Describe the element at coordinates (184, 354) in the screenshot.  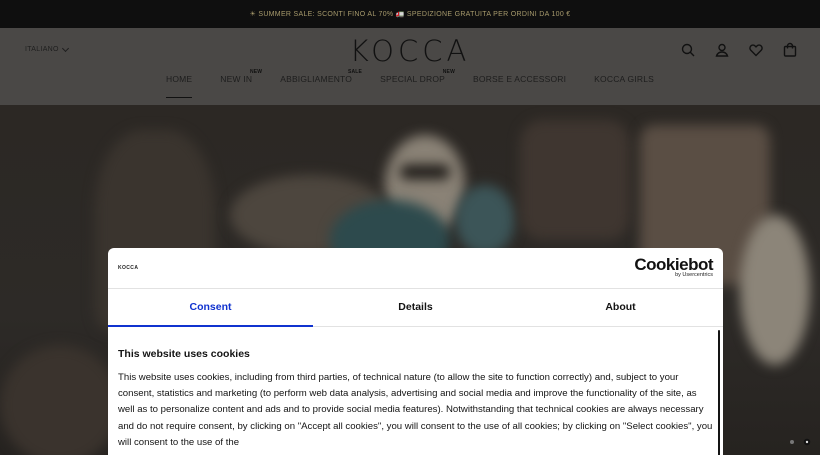
I see `dialog-title: This website uses cookies` at that location.